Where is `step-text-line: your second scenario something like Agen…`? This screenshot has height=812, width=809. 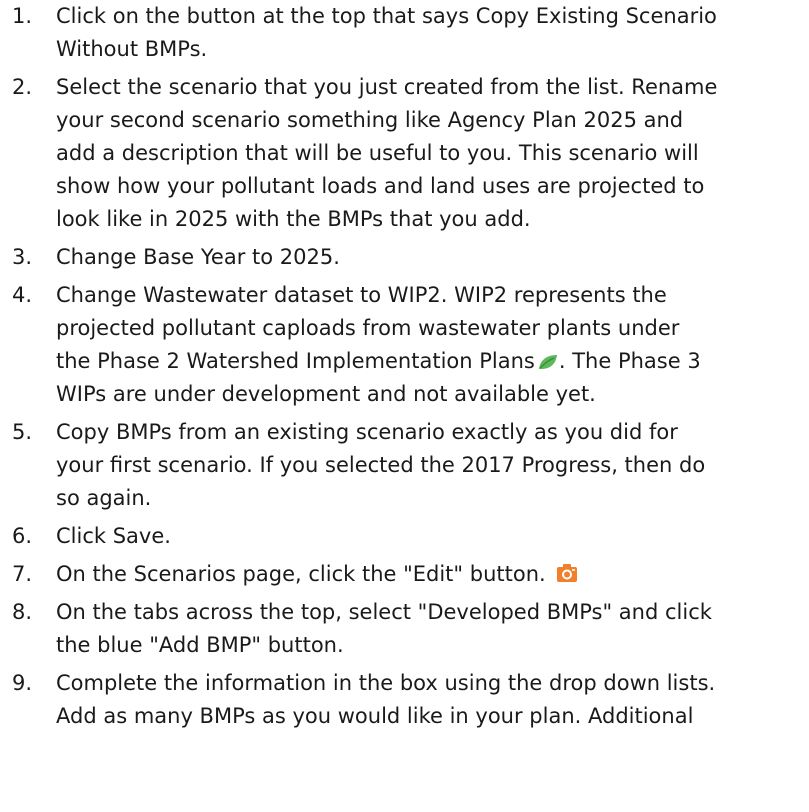 step-text-line: your second scenario something like Agen… is located at coordinates (370, 120).